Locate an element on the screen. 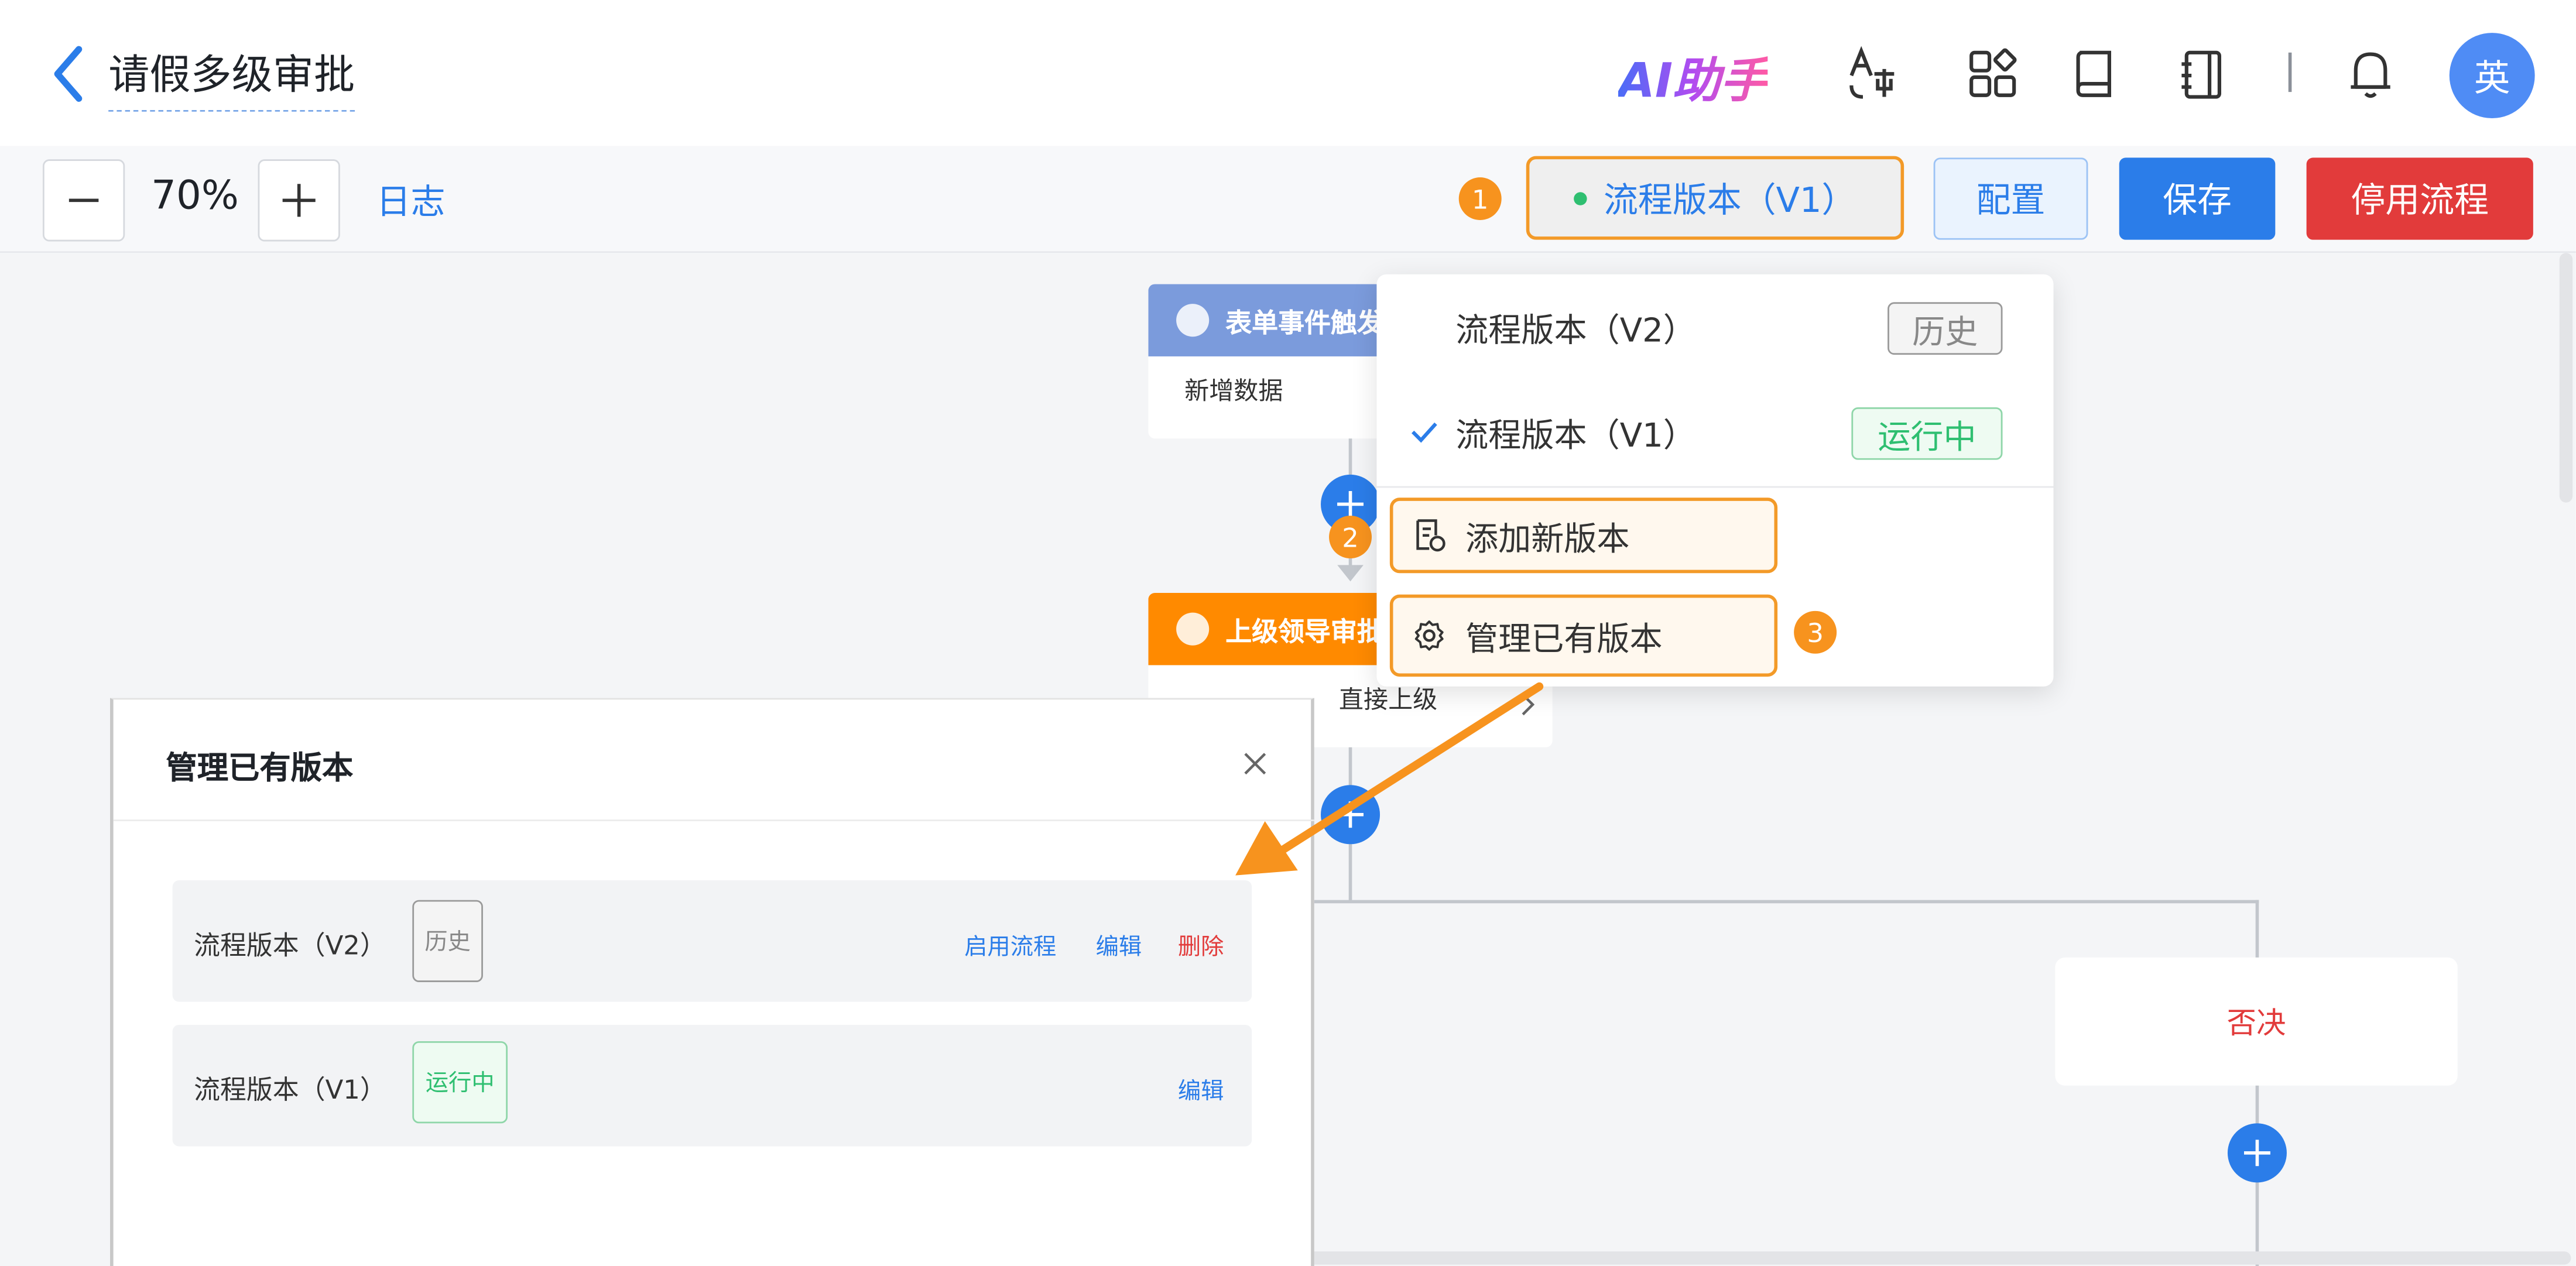  form-icon is located at coordinates (1193, 320).